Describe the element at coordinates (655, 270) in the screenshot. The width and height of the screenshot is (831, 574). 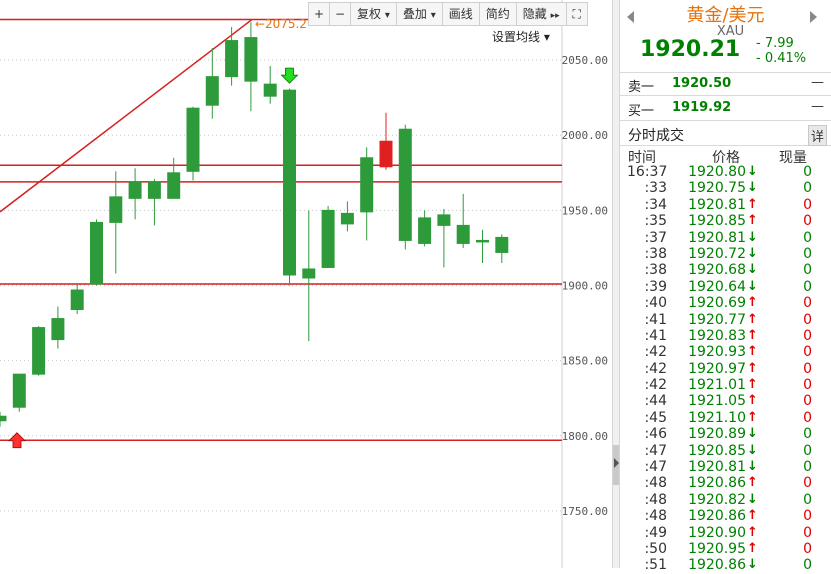
I see `trade-time: :38` at that location.